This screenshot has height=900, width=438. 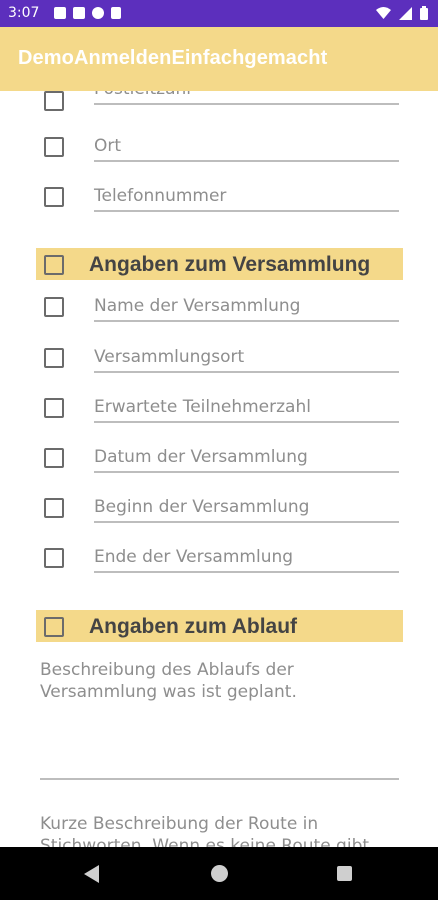 What do you see at coordinates (54, 408) in the screenshot?
I see `checkbox-teilnehmerzahl` at bounding box center [54, 408].